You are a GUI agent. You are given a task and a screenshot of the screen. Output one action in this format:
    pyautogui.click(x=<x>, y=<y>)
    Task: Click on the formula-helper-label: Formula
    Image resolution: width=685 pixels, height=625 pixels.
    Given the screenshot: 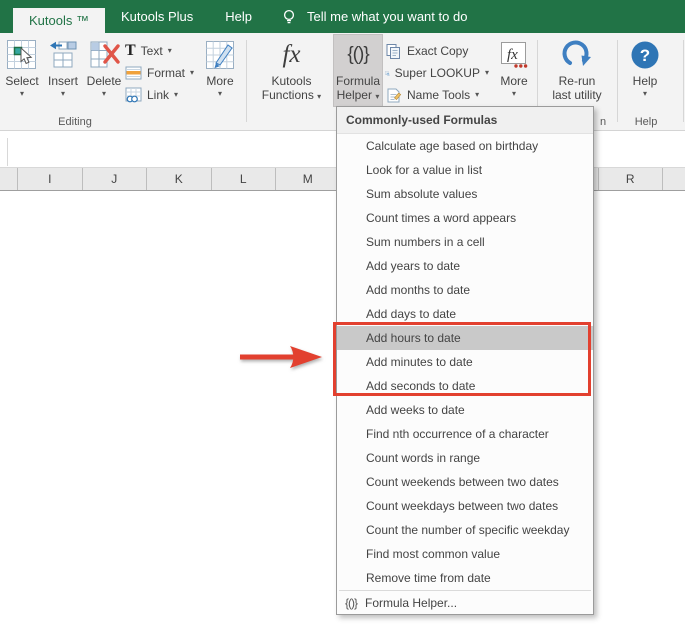 What is the action you would take?
    pyautogui.click(x=357, y=81)
    